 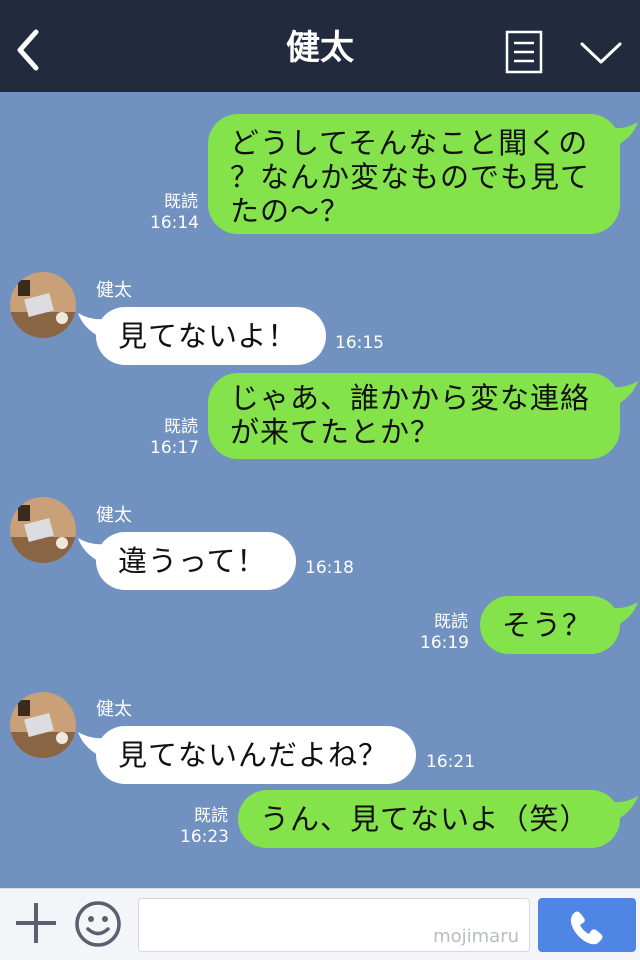 I want to click on phone-icon, so click(x=586, y=928).